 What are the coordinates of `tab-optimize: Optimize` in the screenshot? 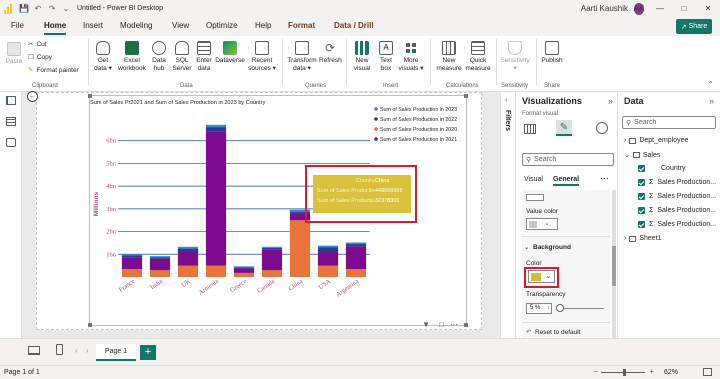 It's located at (222, 25).